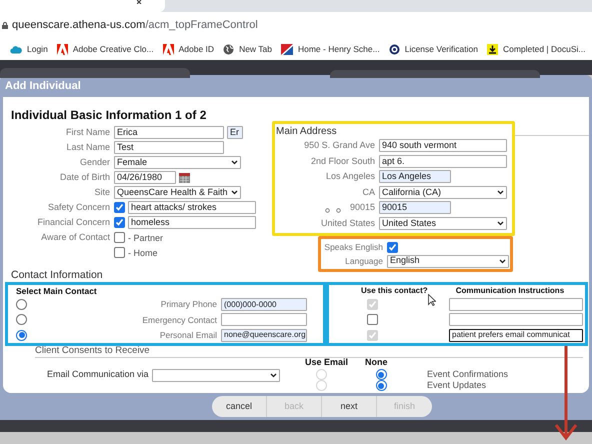  I want to click on field-label: Personal Email, so click(188, 335).